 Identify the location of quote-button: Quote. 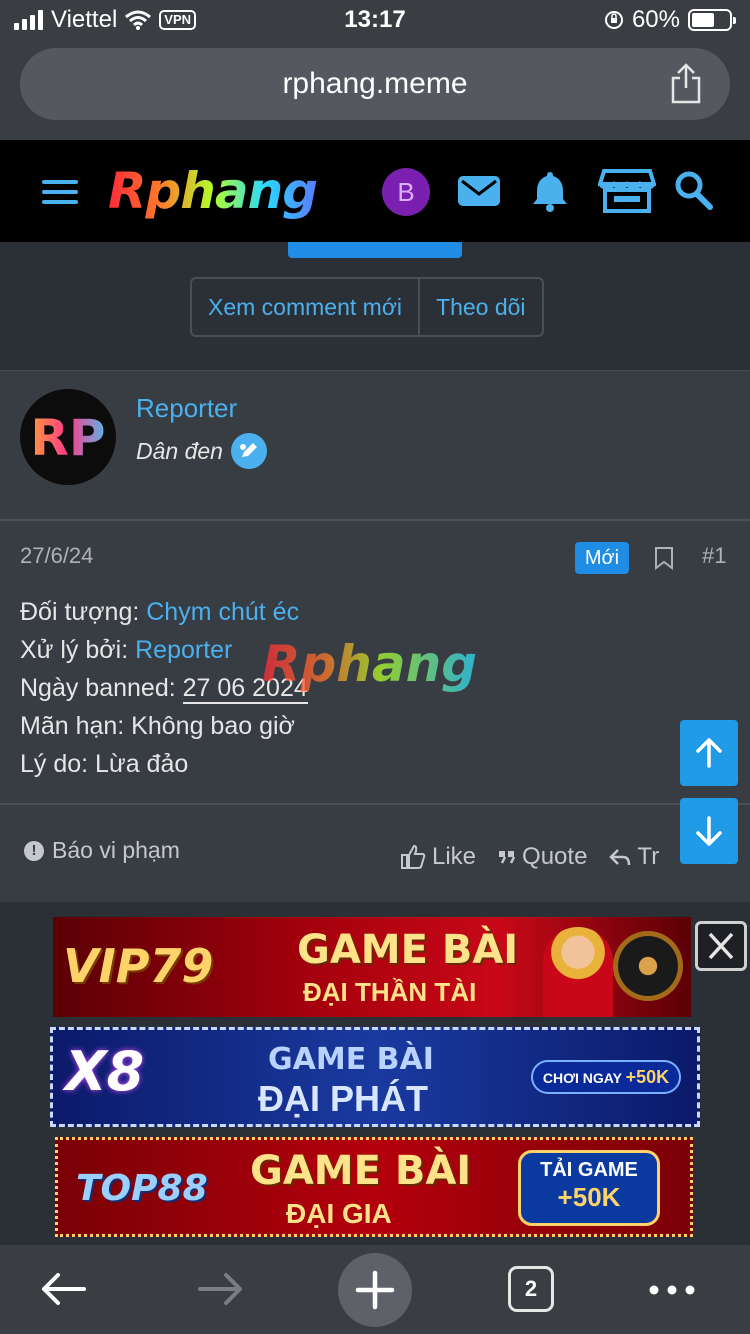
(542, 857).